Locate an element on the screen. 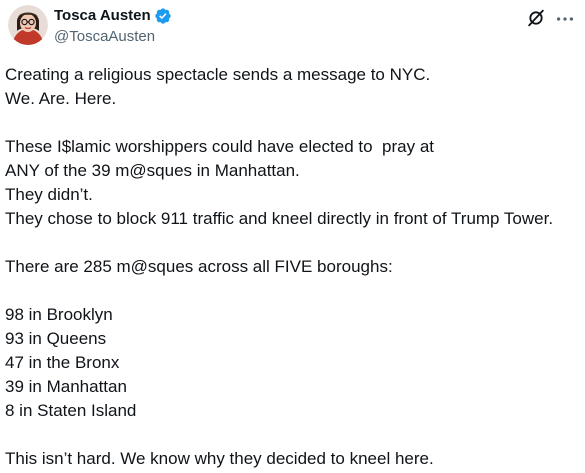 This screenshot has width=585, height=473. author-name-row: Tosca Austen is located at coordinates (113, 16).